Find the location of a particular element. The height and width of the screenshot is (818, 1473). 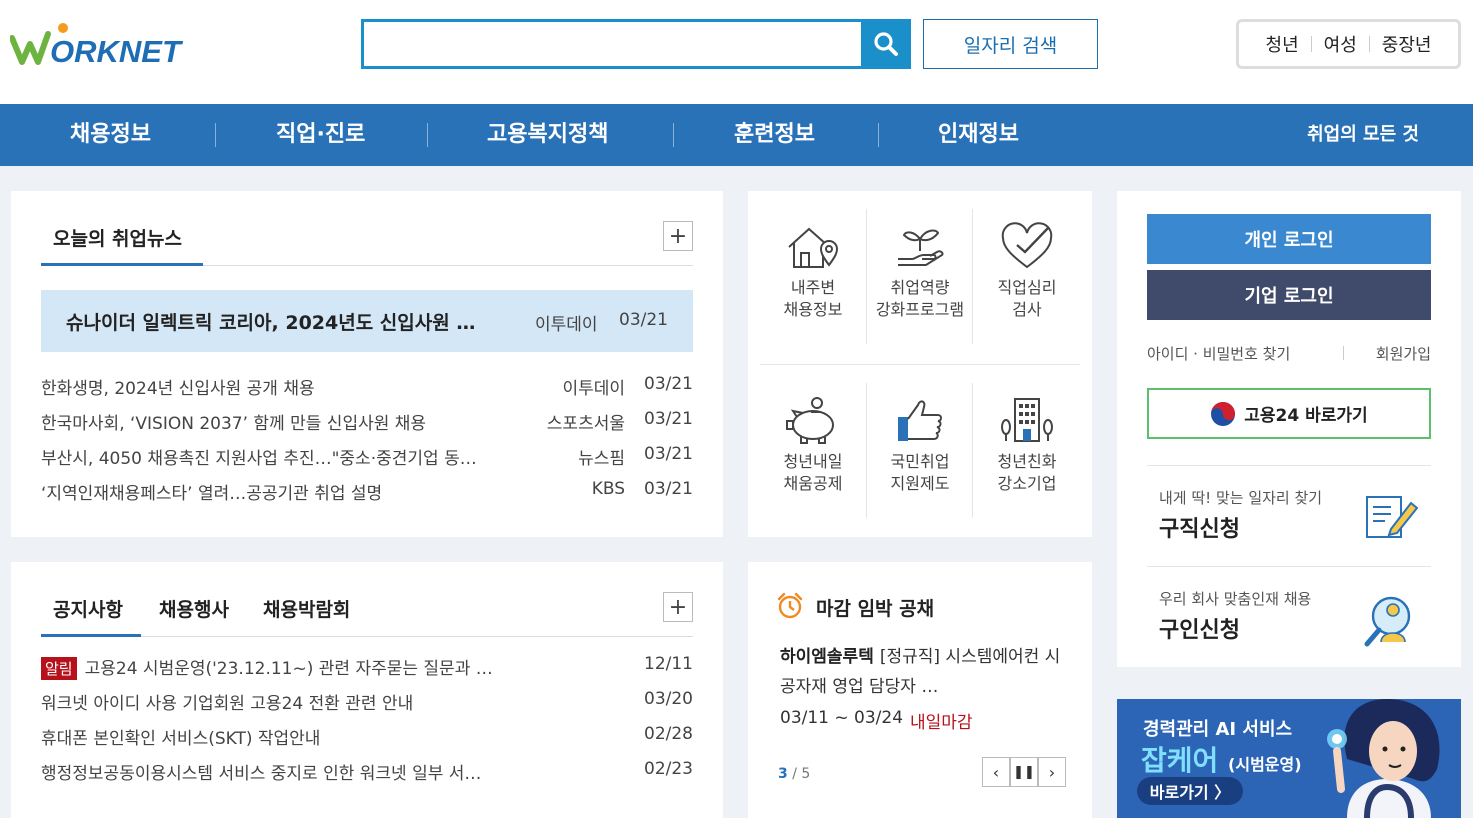

tab-notice: 공지사항 is located at coordinates (88, 608).